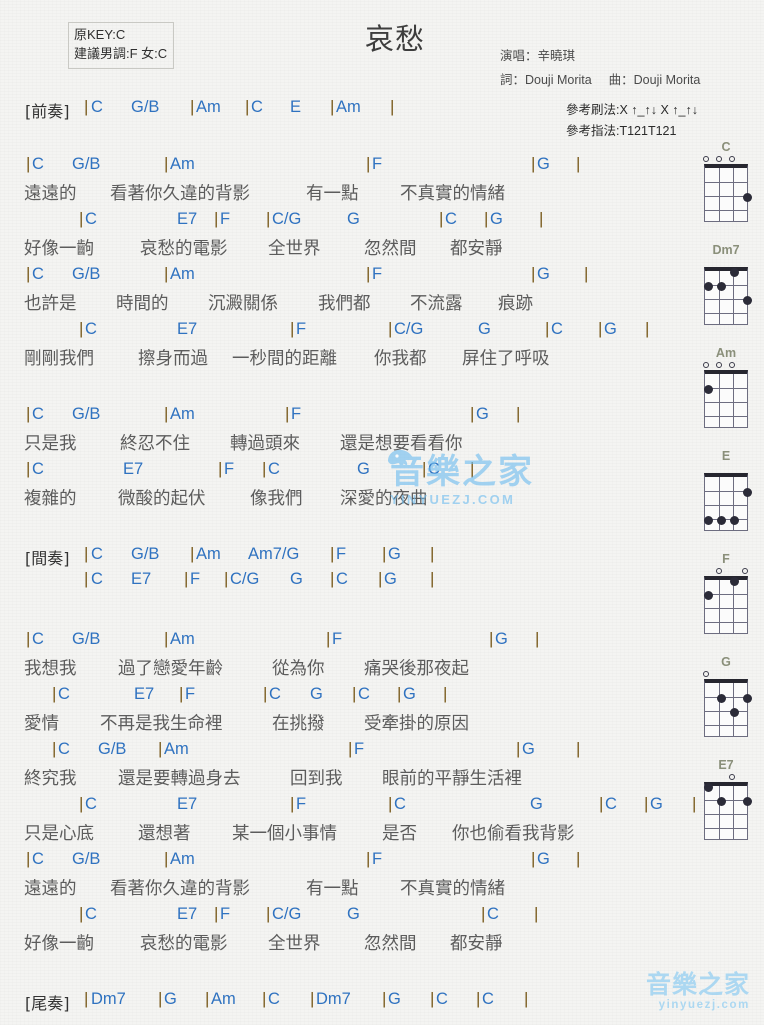 The height and width of the screenshot is (1025, 764). What do you see at coordinates (726, 662) in the screenshot?
I see `chord-diagram-name: G` at bounding box center [726, 662].